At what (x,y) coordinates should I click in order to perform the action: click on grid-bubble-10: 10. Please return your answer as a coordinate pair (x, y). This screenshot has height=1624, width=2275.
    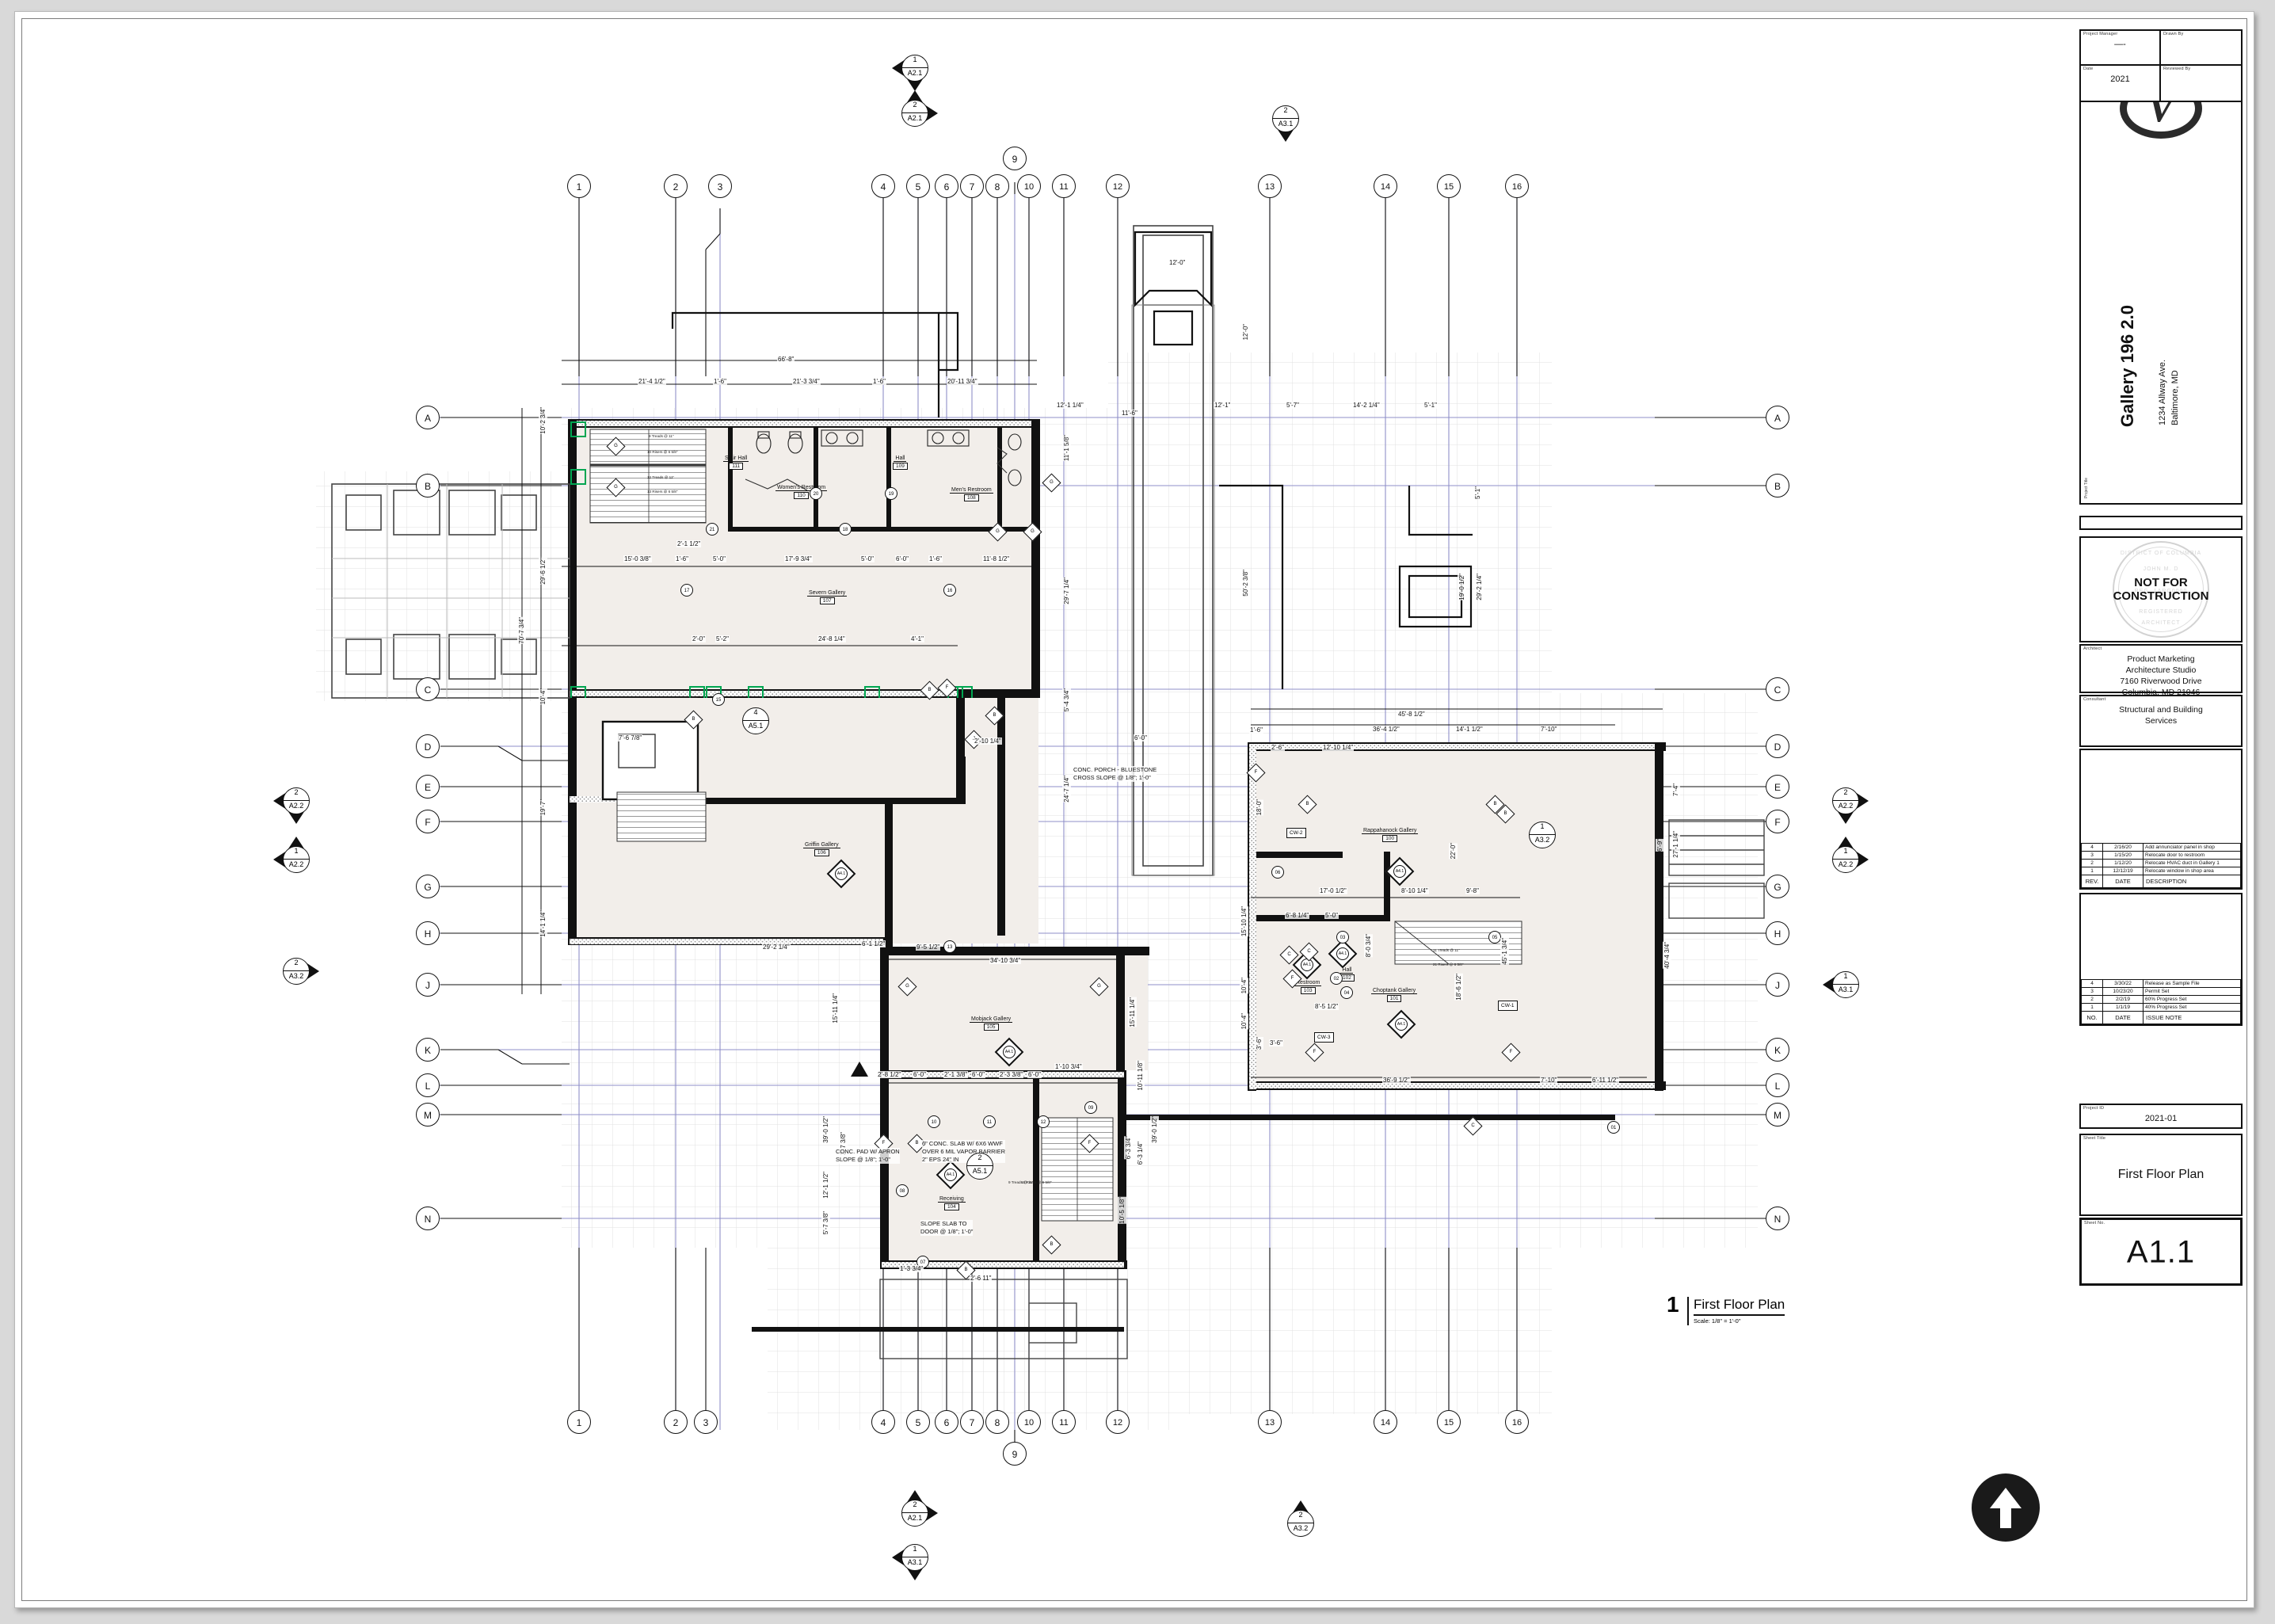
    Looking at the image, I should click on (1029, 186).